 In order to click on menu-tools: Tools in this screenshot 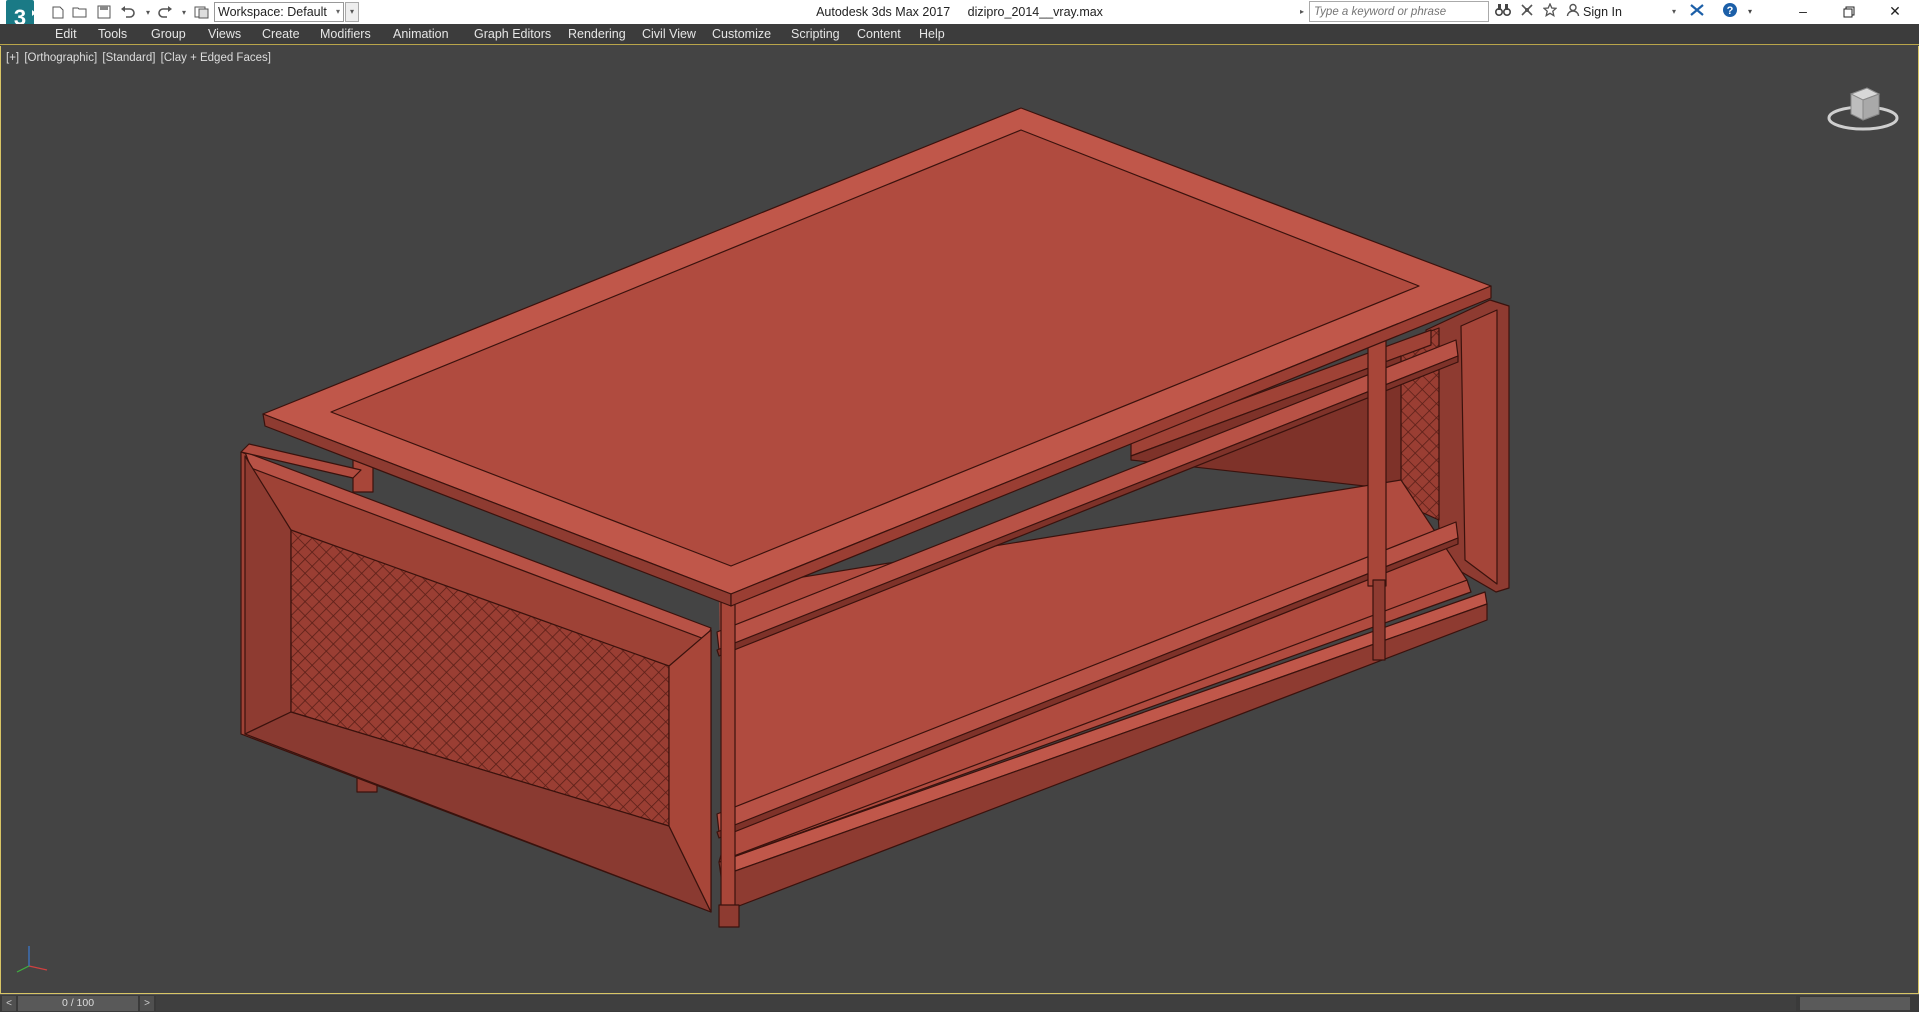, I will do `click(112, 34)`.